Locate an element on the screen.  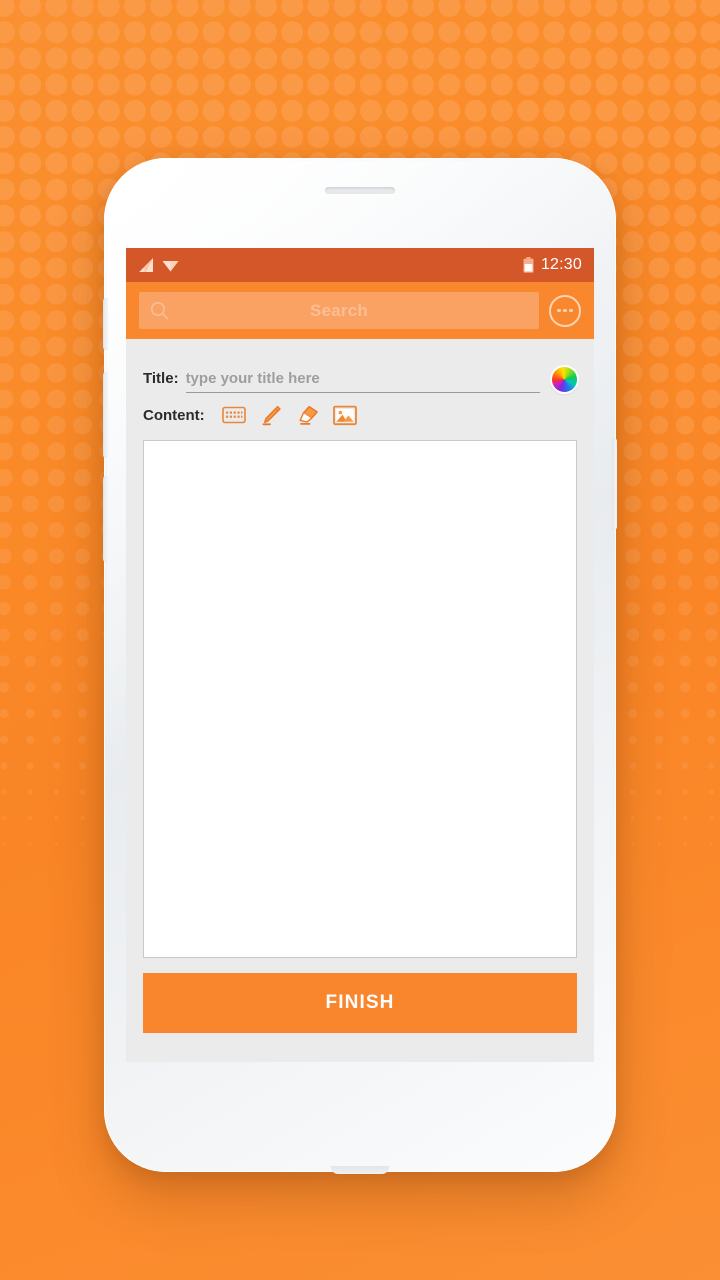
earpiece-speaker-icon is located at coordinates (360, 190).